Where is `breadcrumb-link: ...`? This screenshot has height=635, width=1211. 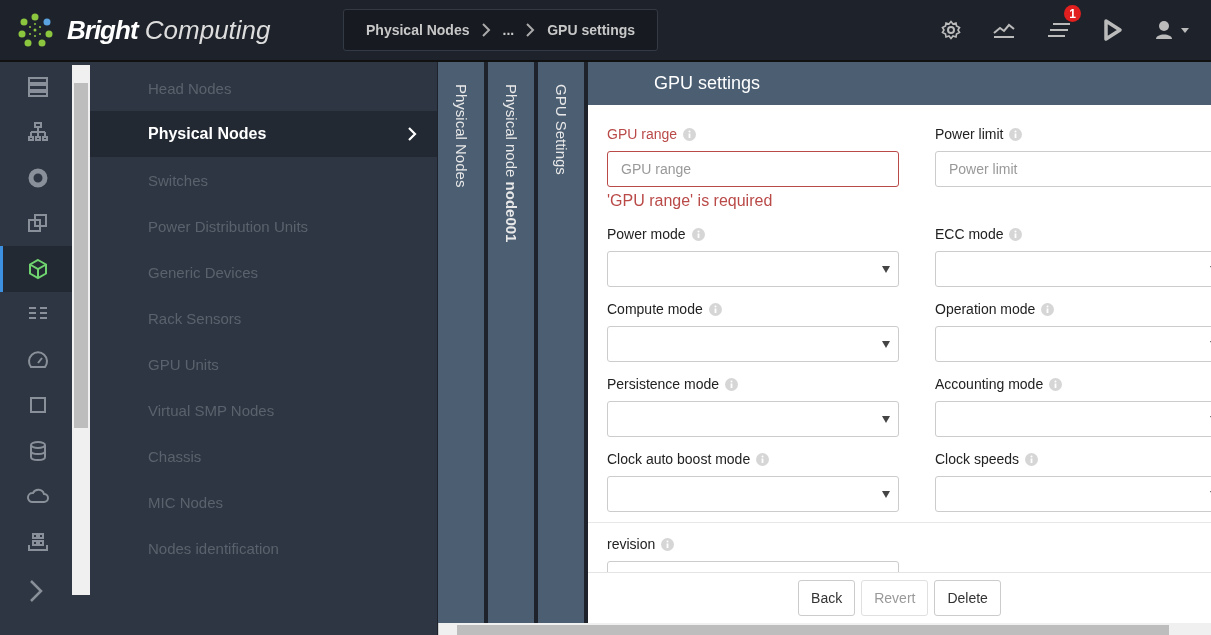 breadcrumb-link: ... is located at coordinates (508, 30).